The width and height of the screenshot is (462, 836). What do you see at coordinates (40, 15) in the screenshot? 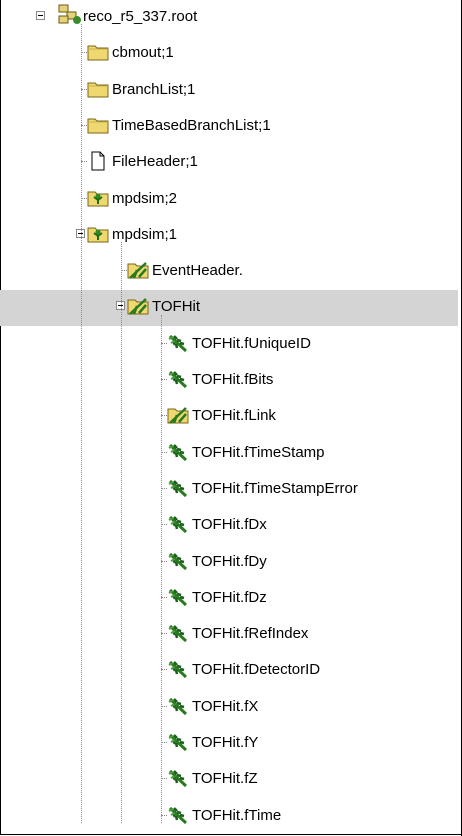
I see `collapse-toggle` at bounding box center [40, 15].